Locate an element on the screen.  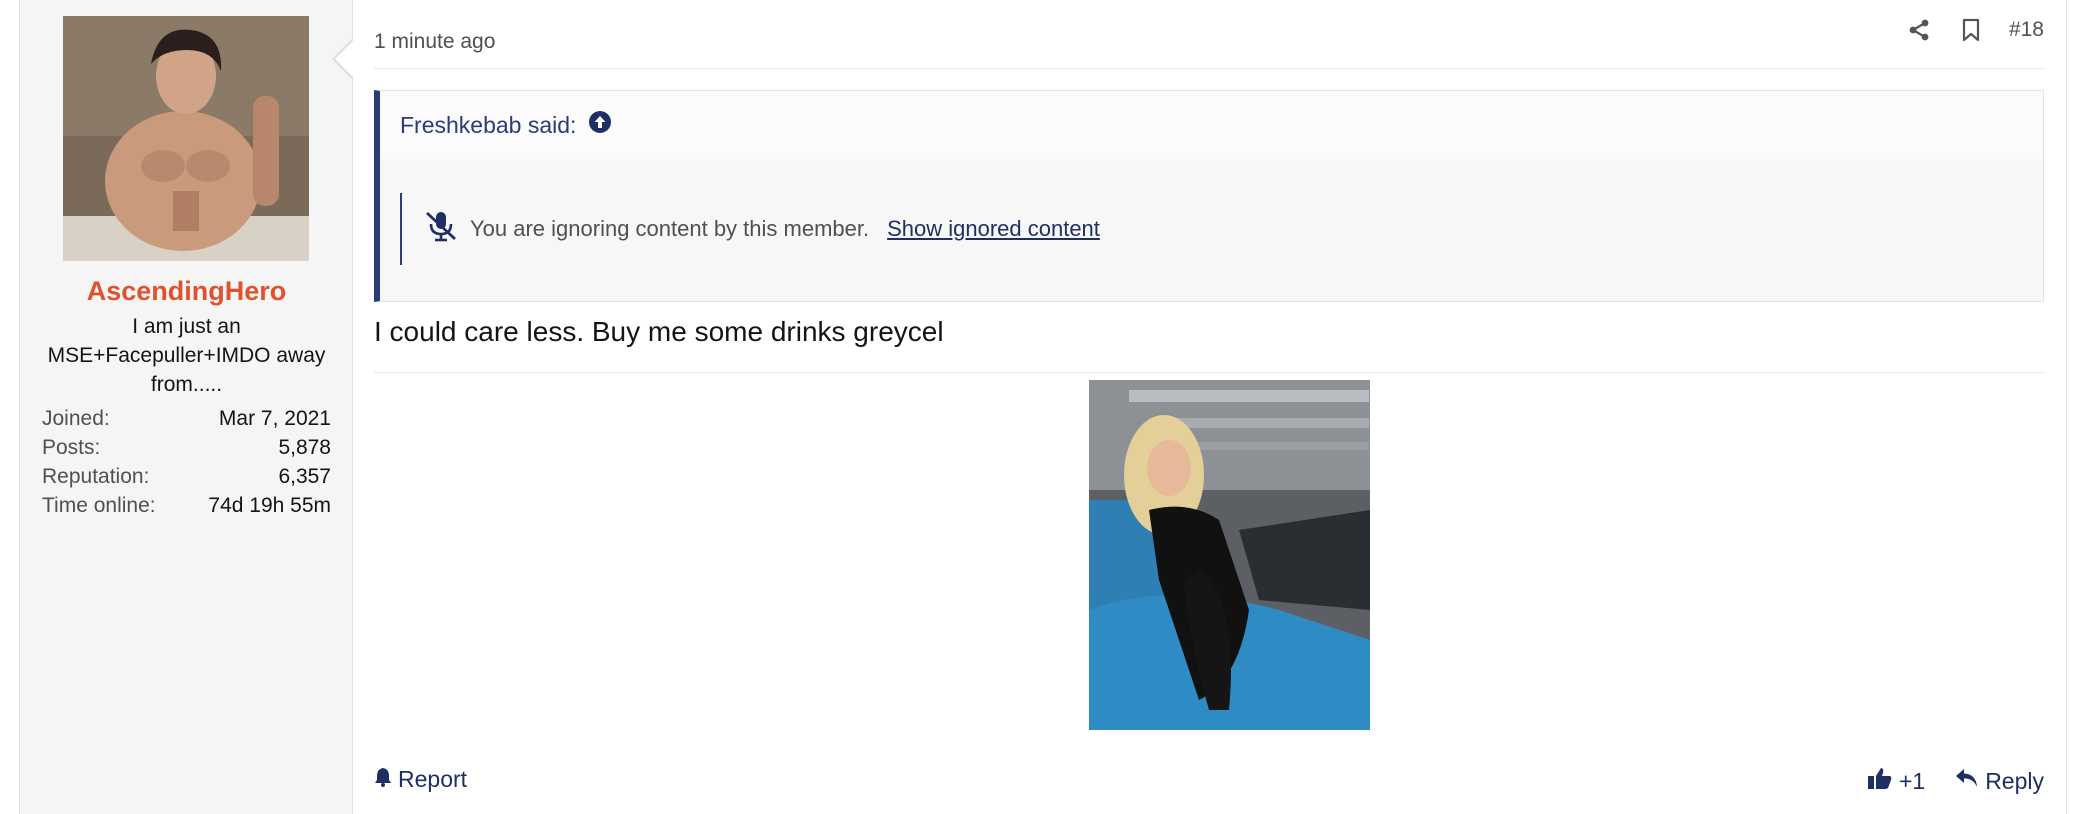
arrow-circle-up-icon is located at coordinates (600, 125).